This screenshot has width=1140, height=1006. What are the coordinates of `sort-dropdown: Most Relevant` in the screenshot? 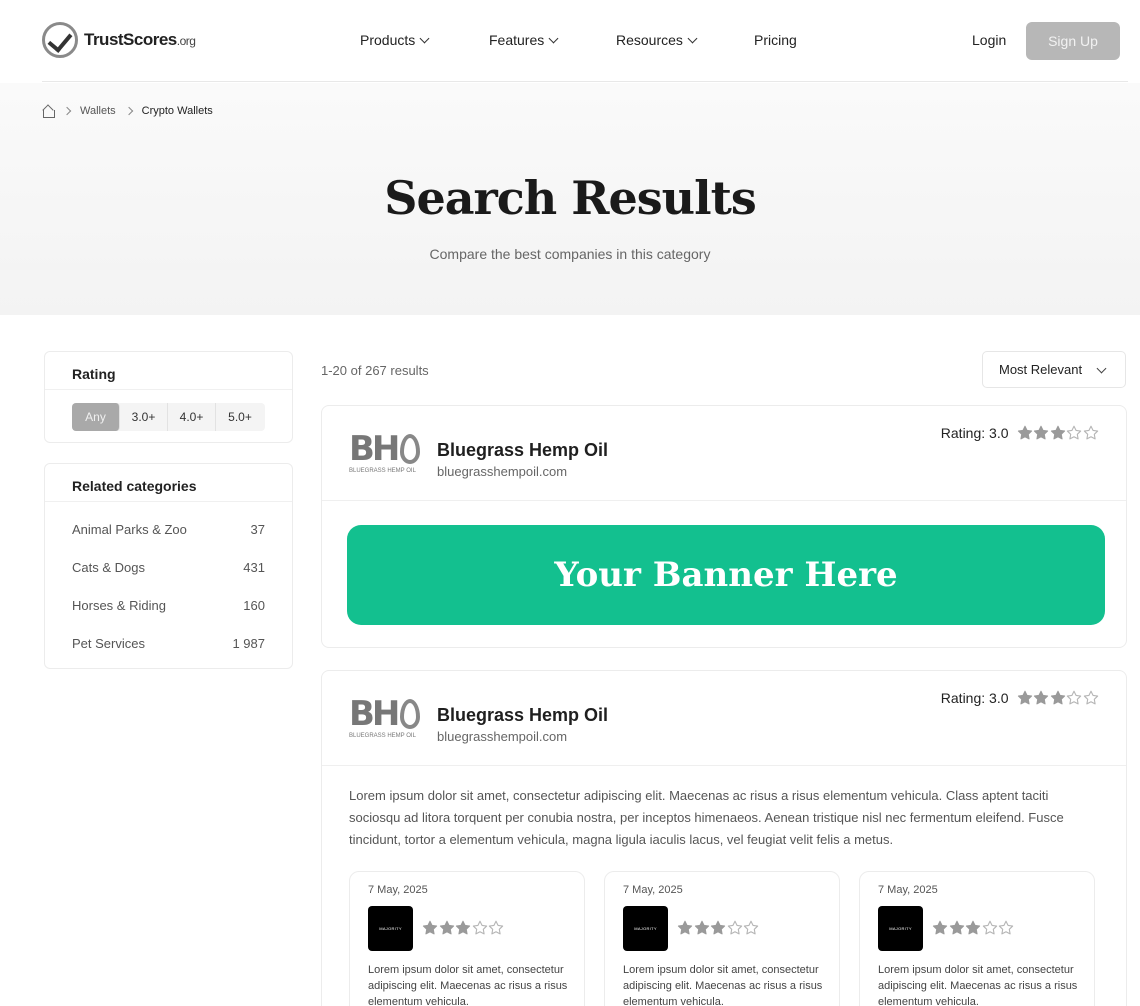 It's located at (1054, 369).